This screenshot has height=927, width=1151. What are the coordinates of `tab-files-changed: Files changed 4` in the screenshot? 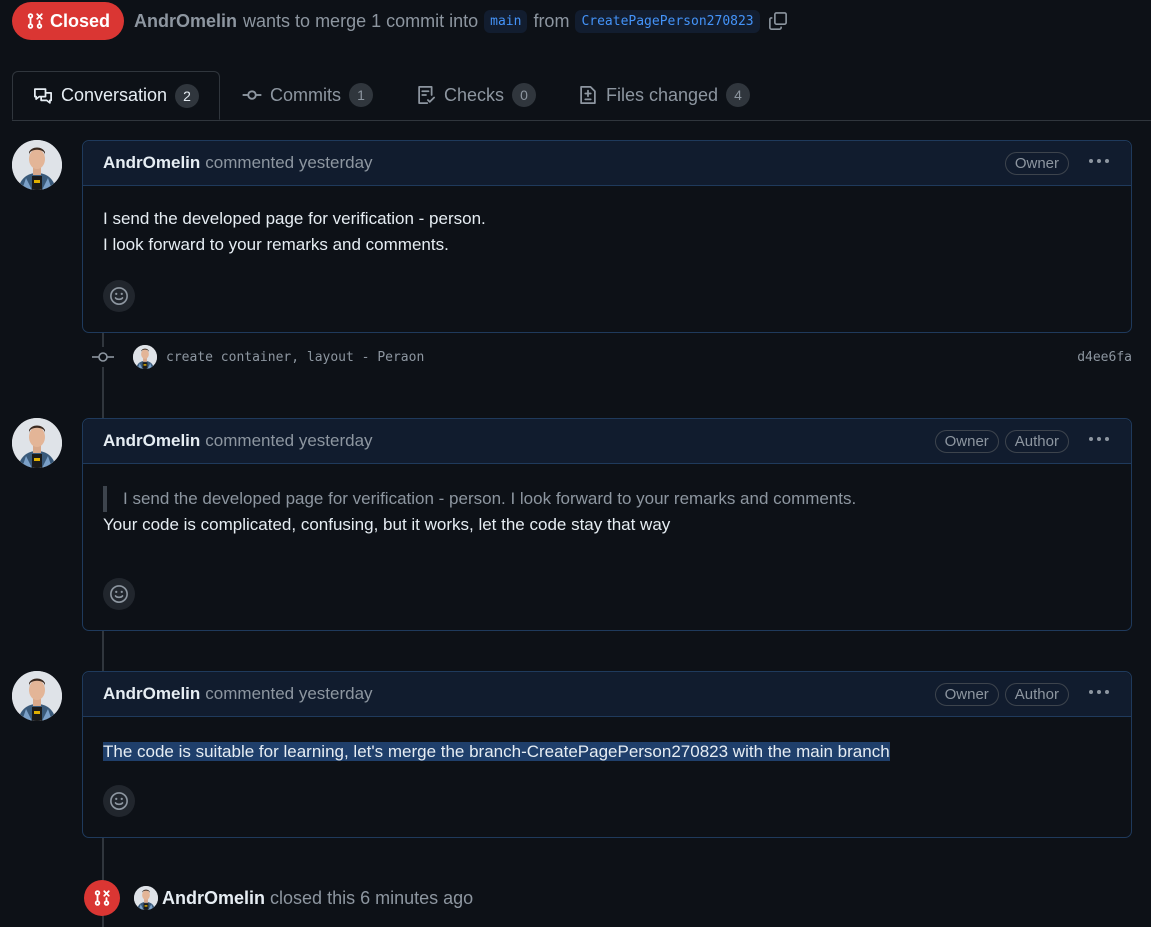 It's located at (664, 95).